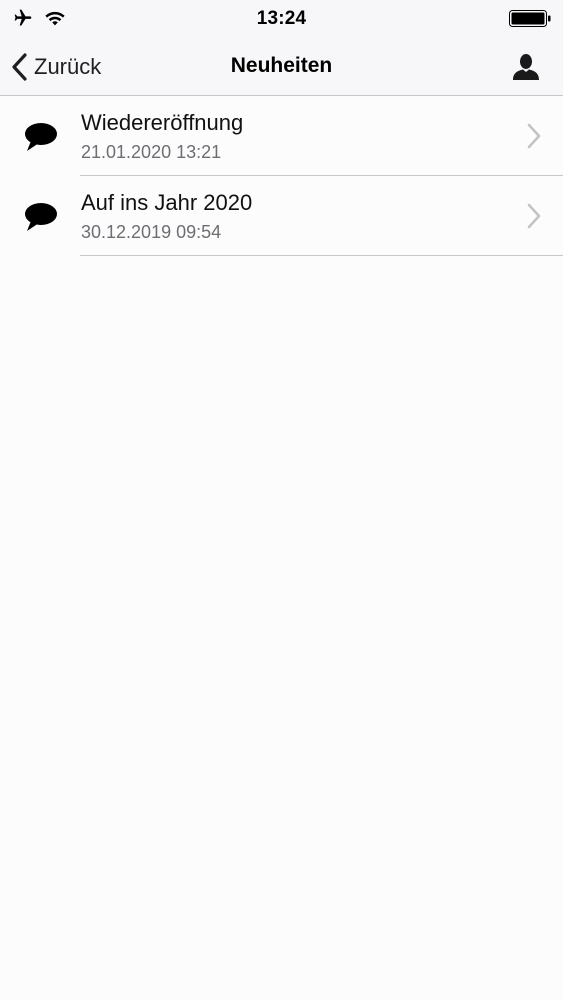 Image resolution: width=563 pixels, height=1000 pixels. Describe the element at coordinates (151, 232) in the screenshot. I see `news-date: 30.12.2019 09:54` at that location.